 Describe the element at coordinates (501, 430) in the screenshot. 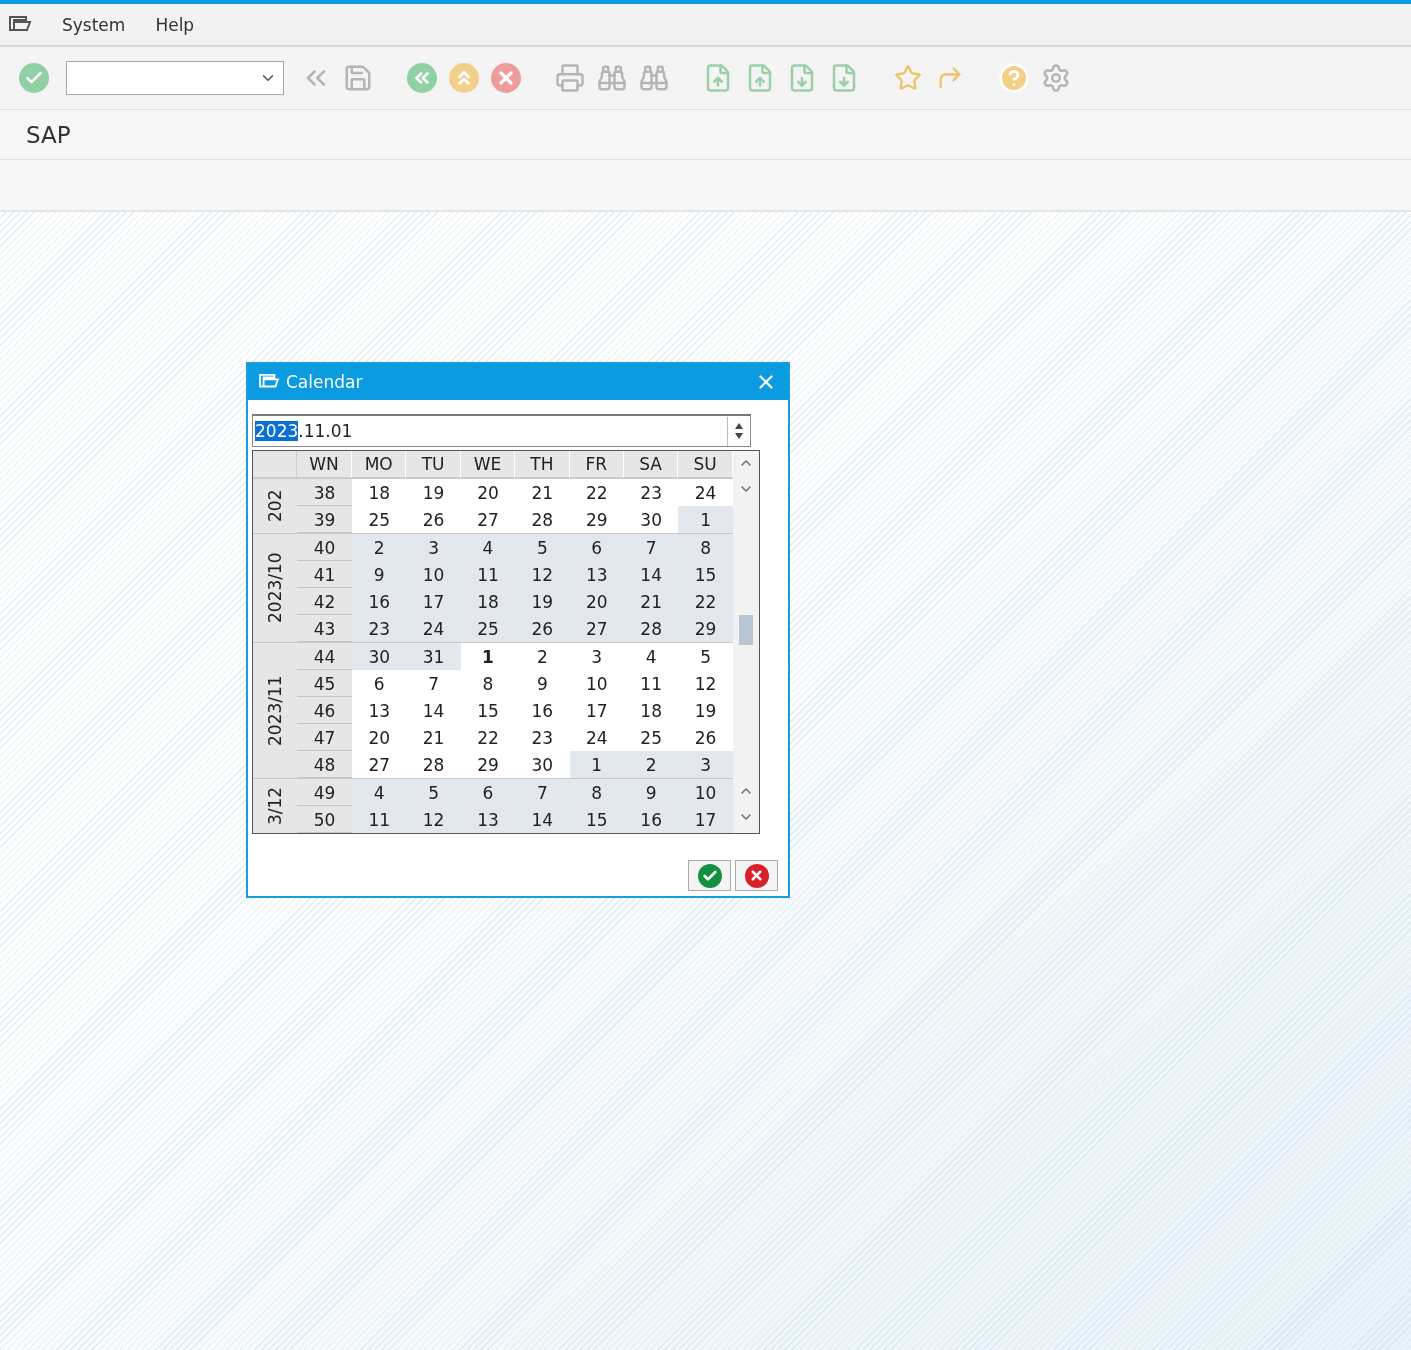

I see `date-field: 2023.11.01` at that location.